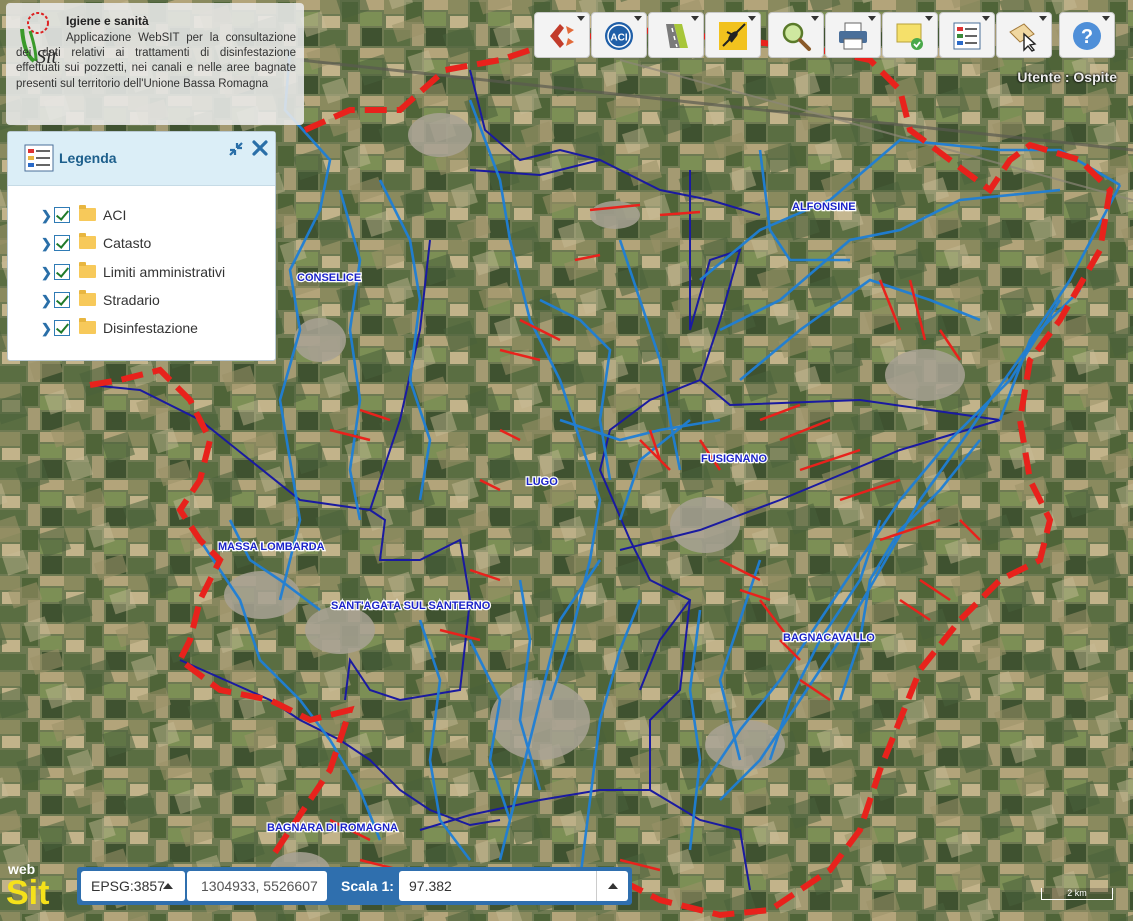 The image size is (1133, 921). I want to click on road-icon, so click(677, 36).